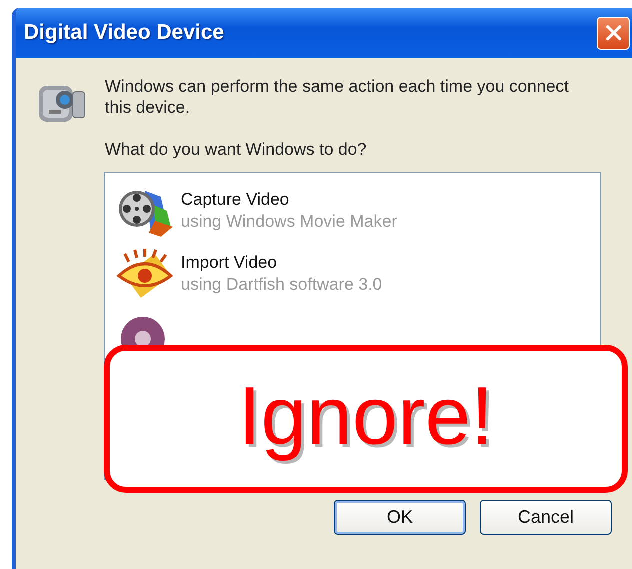 Image resolution: width=632 pixels, height=569 pixels. I want to click on callout-text: Ignore!, so click(366, 419).